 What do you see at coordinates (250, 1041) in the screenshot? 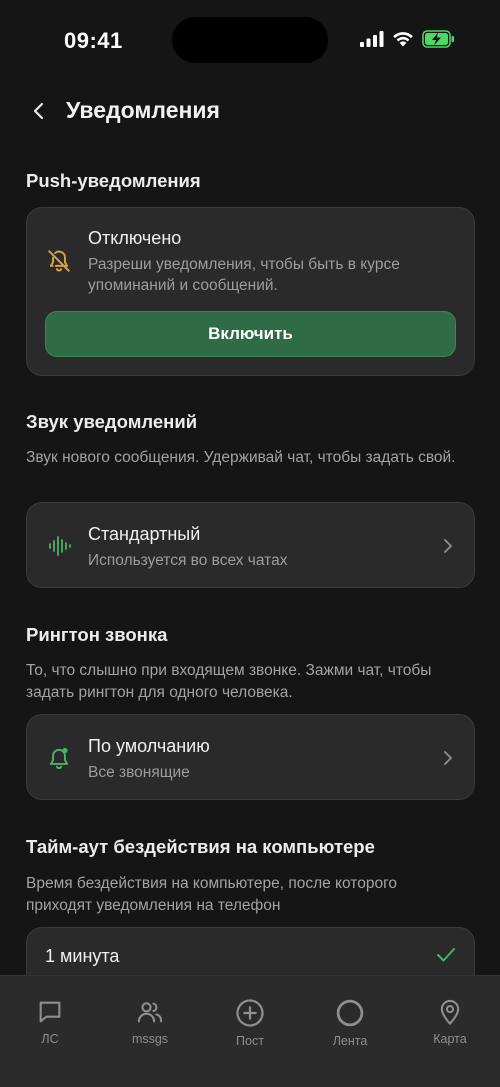
I see `nav-label: Пост` at bounding box center [250, 1041].